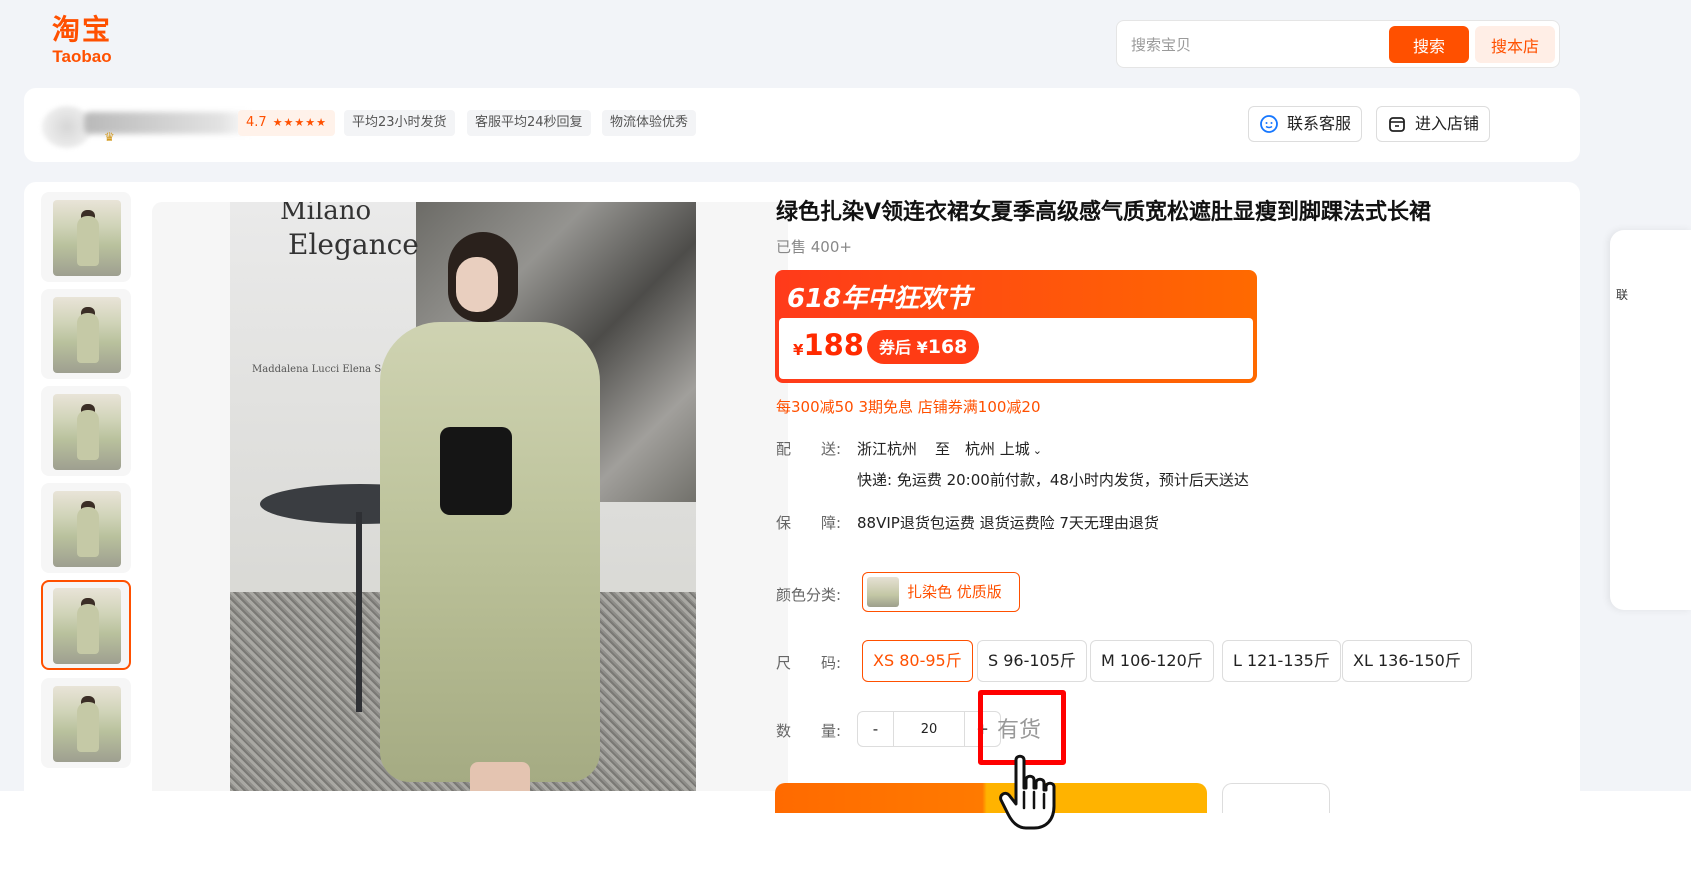  What do you see at coordinates (809, 595) in the screenshot?
I see `color-label: 颜色分类:` at bounding box center [809, 595].